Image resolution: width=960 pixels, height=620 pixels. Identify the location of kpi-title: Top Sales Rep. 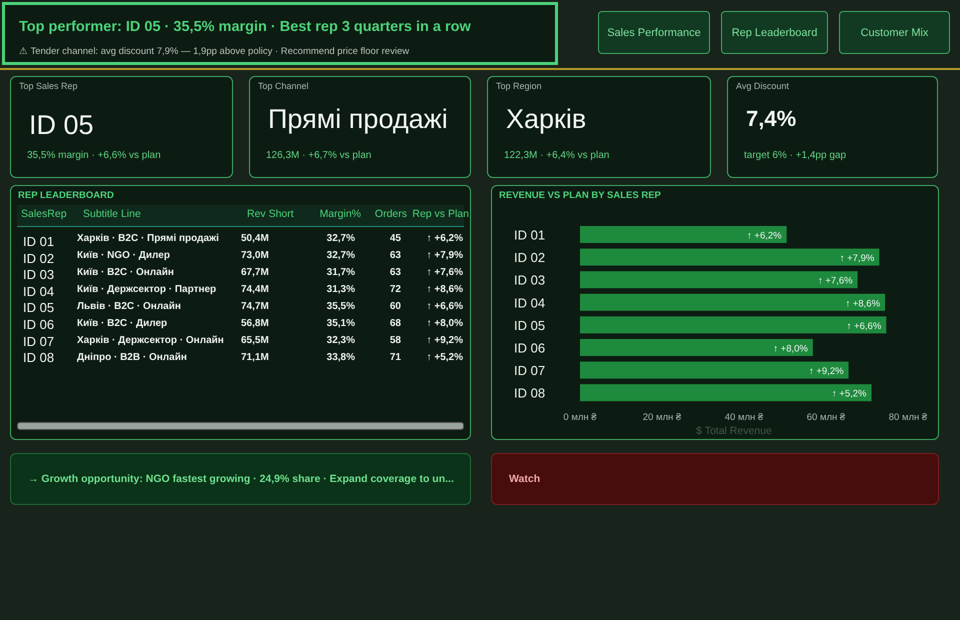
(49, 86).